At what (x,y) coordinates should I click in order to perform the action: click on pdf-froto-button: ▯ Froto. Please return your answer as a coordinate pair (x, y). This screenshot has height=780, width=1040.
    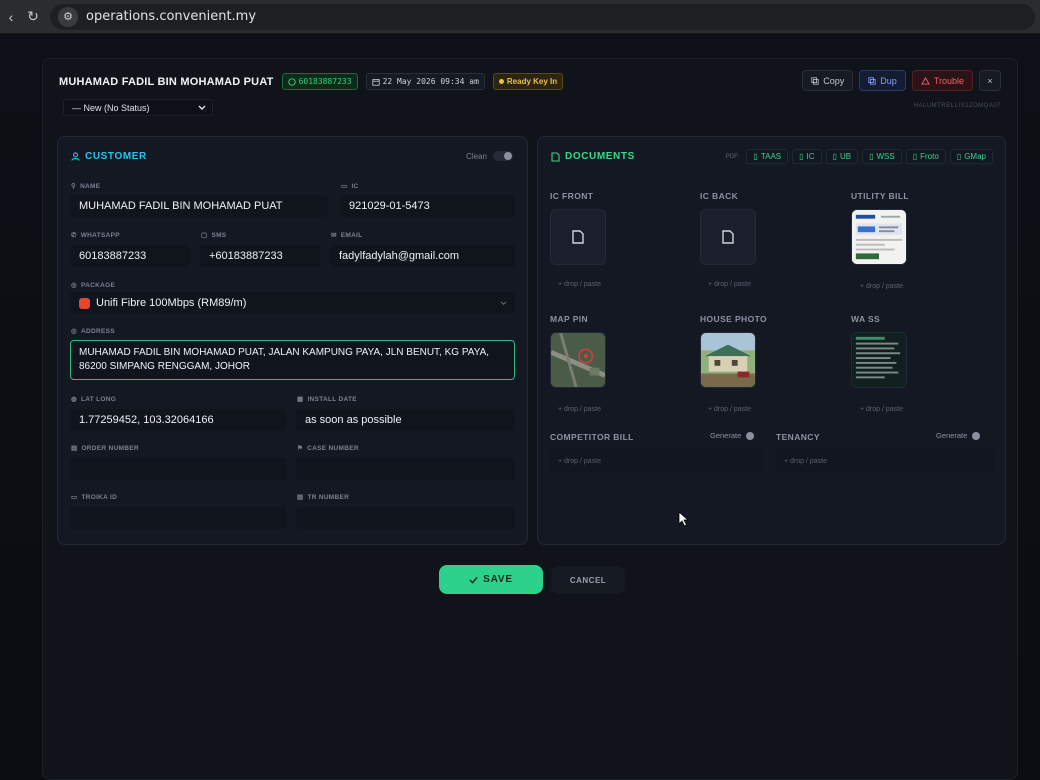
    Looking at the image, I should click on (925, 156).